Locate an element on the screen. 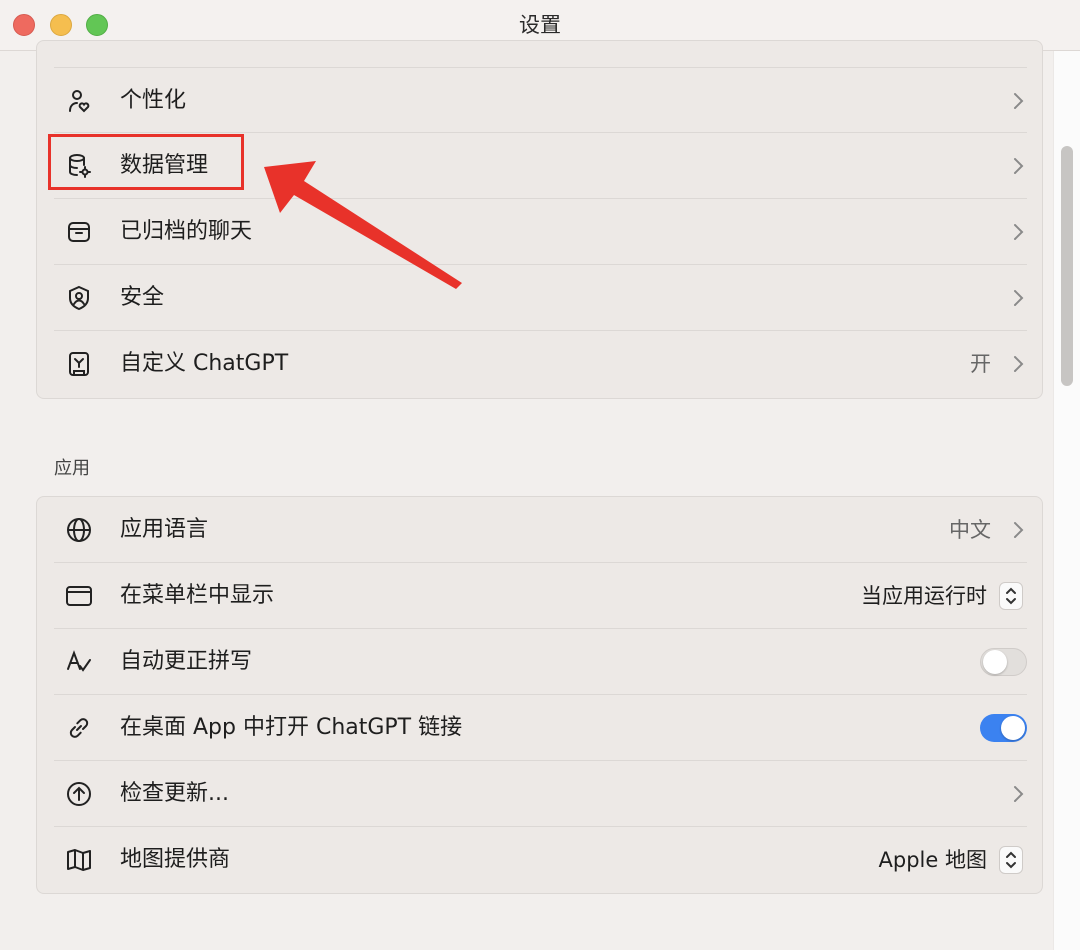  map-icon is located at coordinates (79, 860).